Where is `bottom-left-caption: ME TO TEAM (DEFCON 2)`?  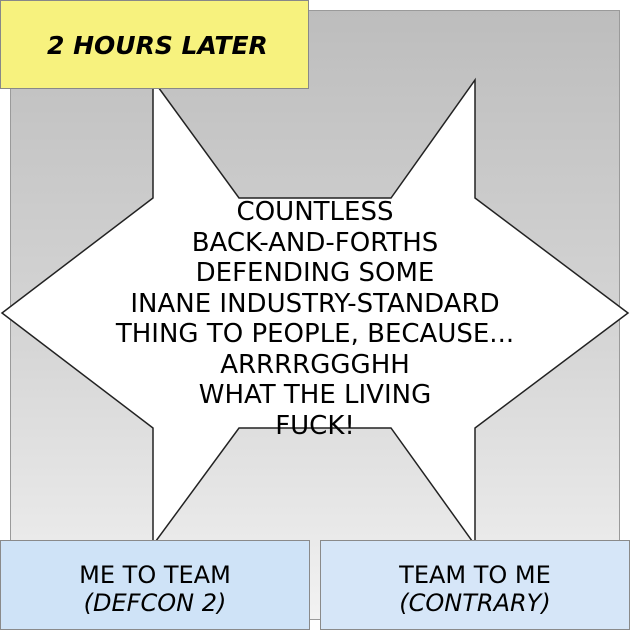
bottom-left-caption: ME TO TEAM (DEFCON 2) is located at coordinates (155, 585).